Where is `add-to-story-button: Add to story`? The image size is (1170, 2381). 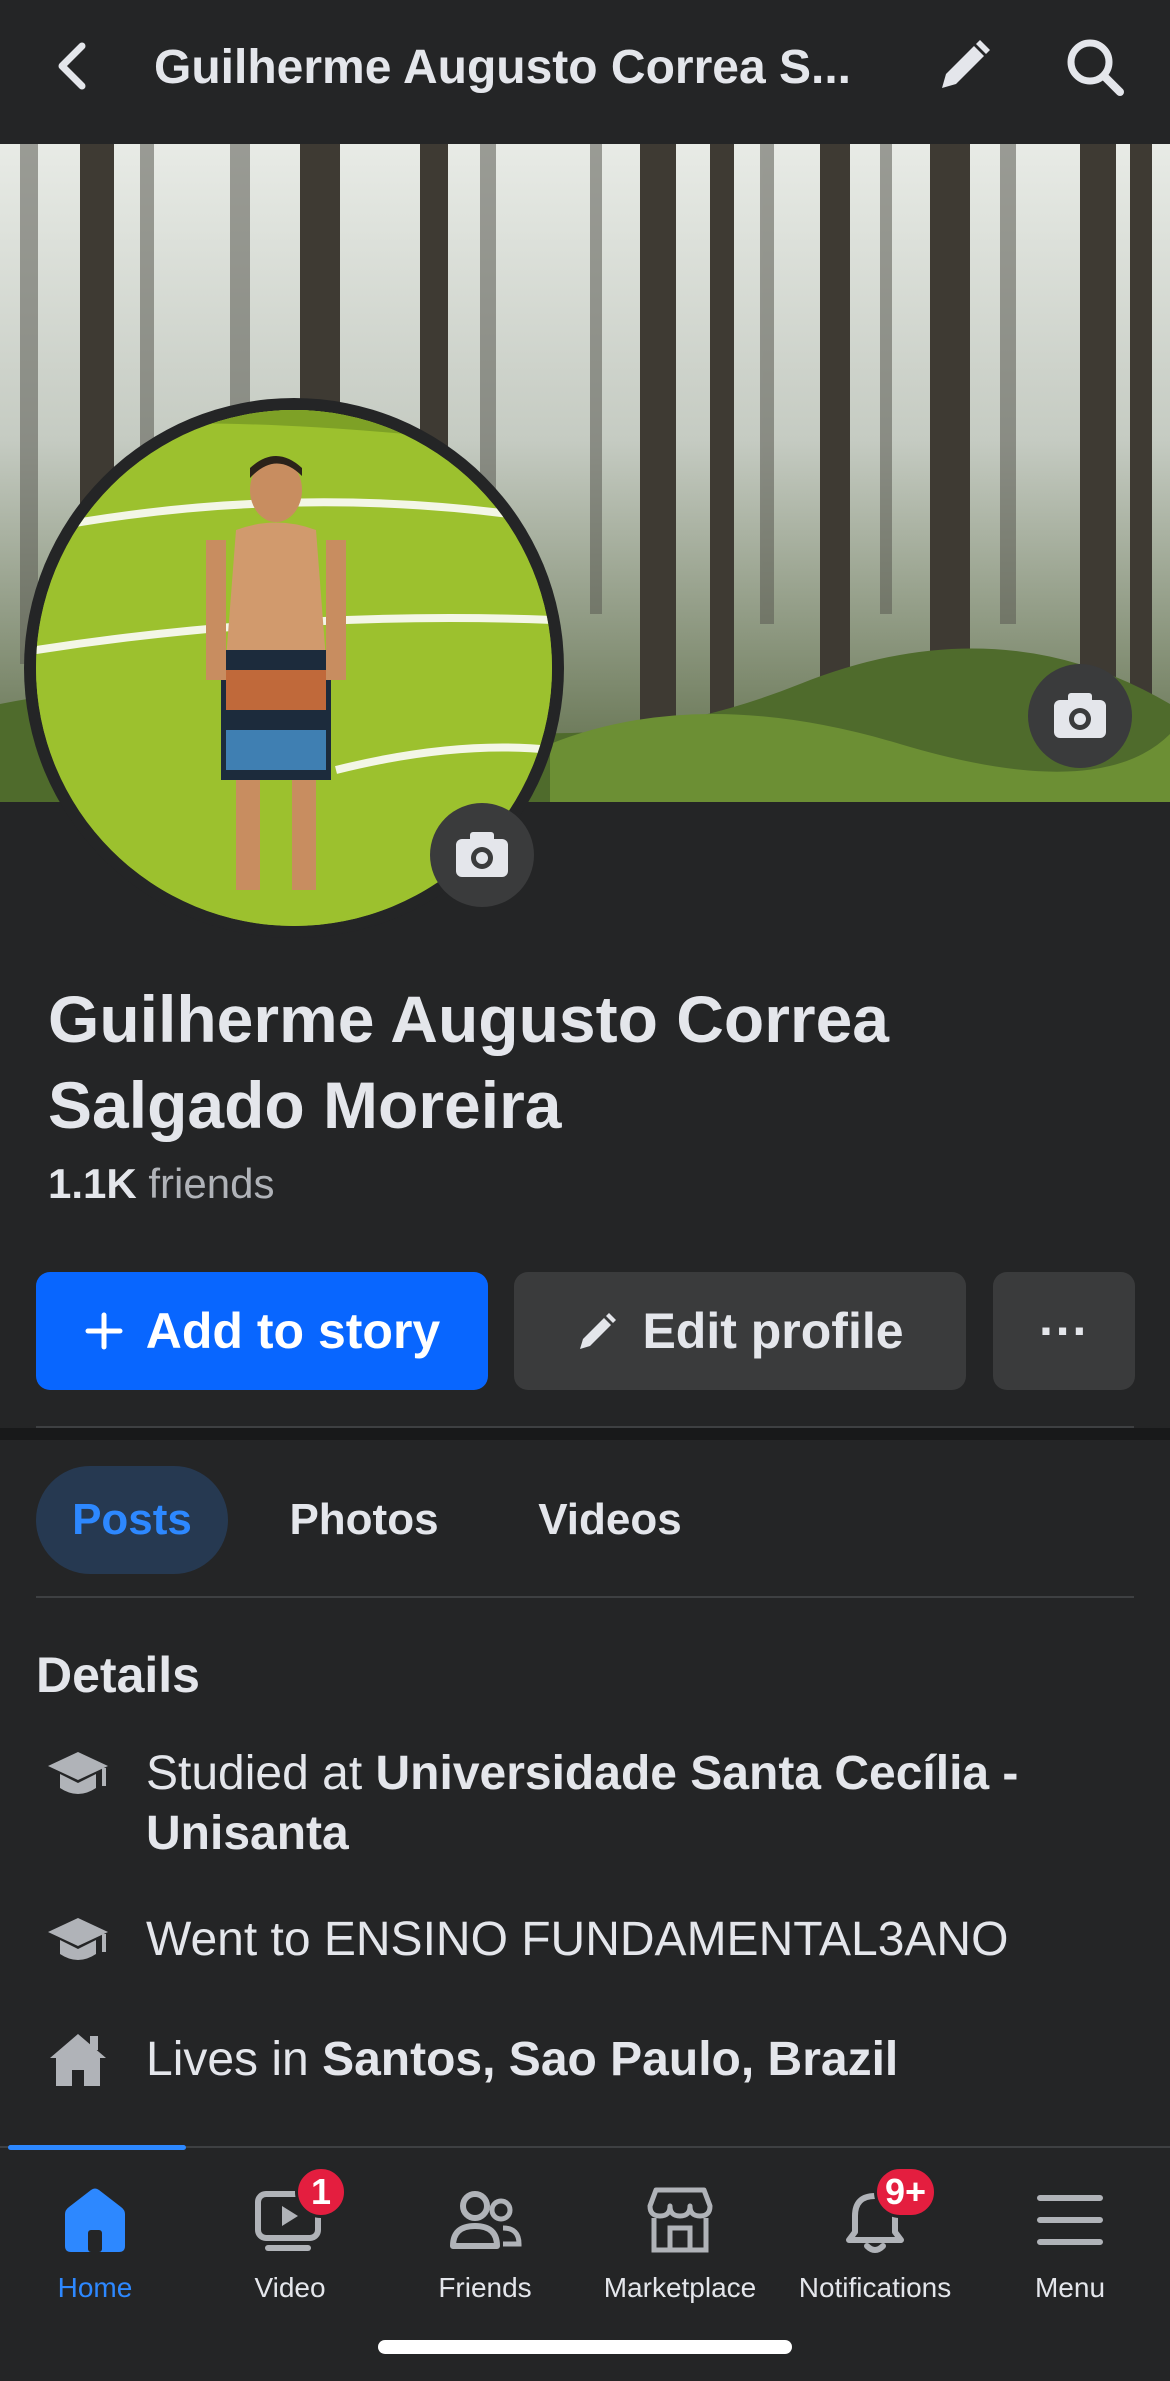 add-to-story-button: Add to story is located at coordinates (262, 1331).